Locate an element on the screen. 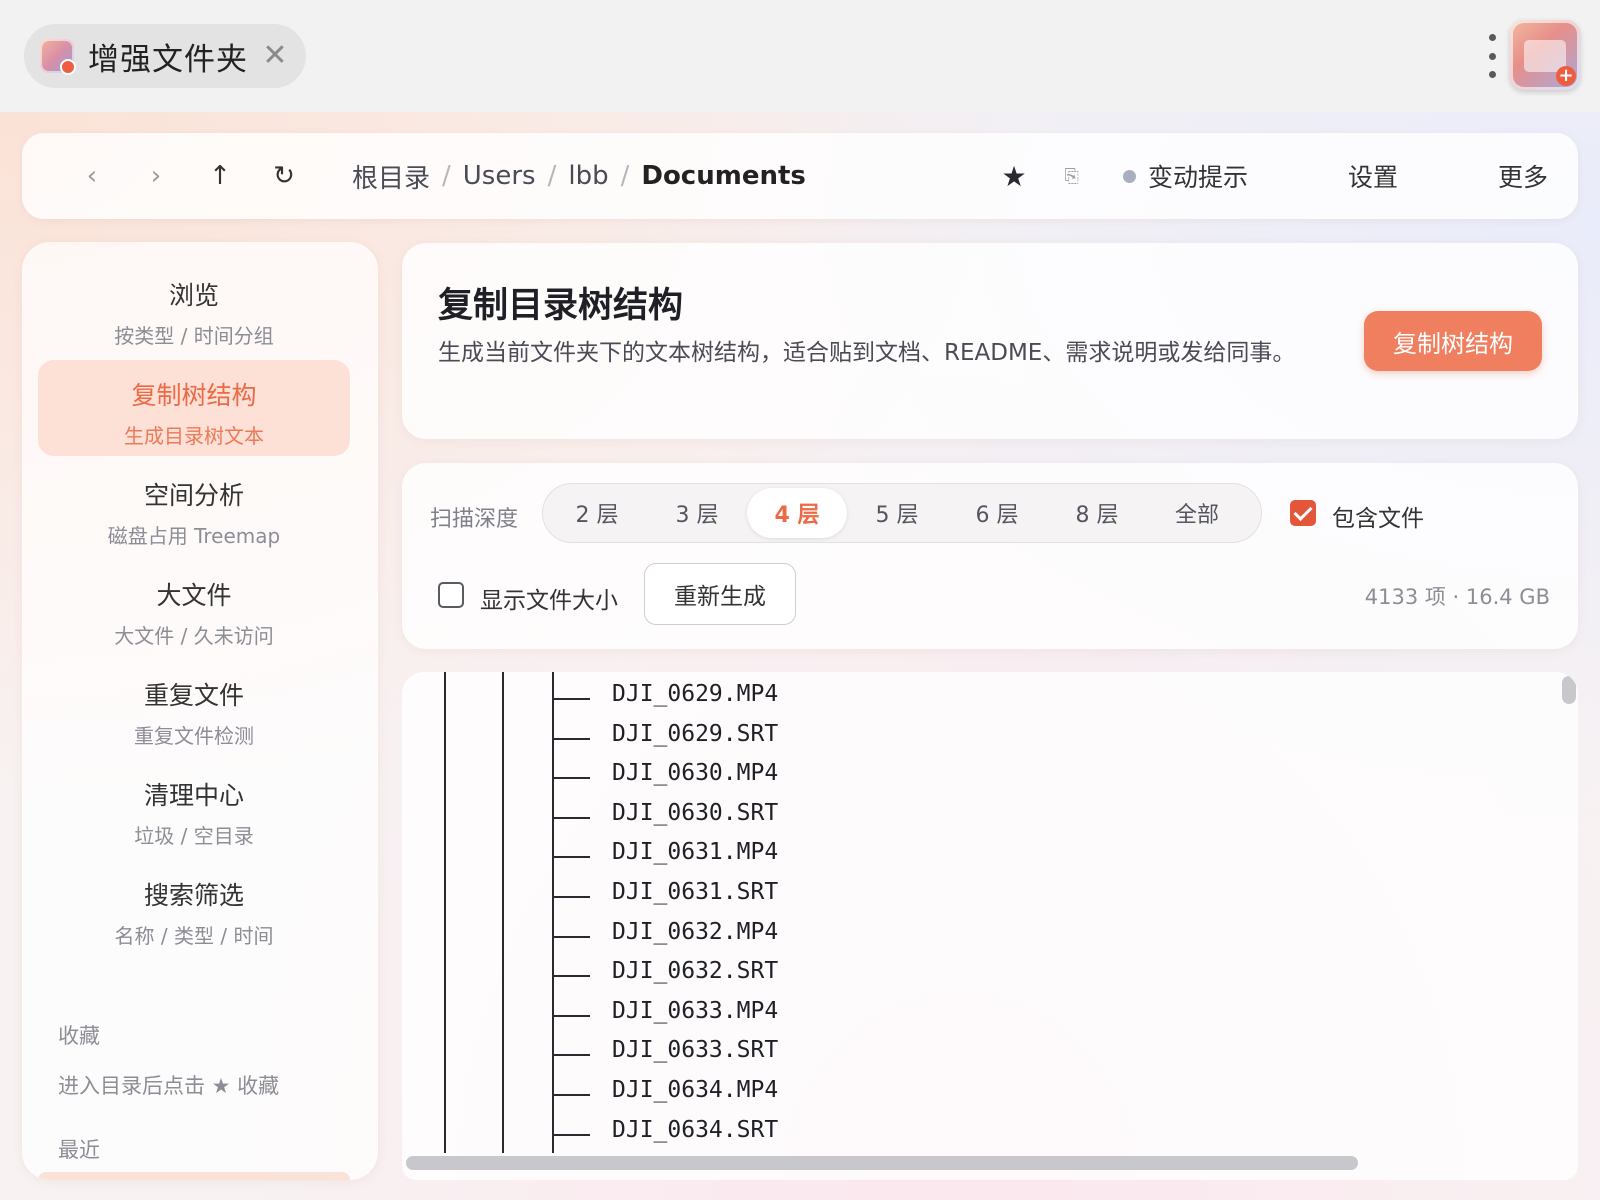  tree-file-name: DJI_0632.MP4 is located at coordinates (695, 931).